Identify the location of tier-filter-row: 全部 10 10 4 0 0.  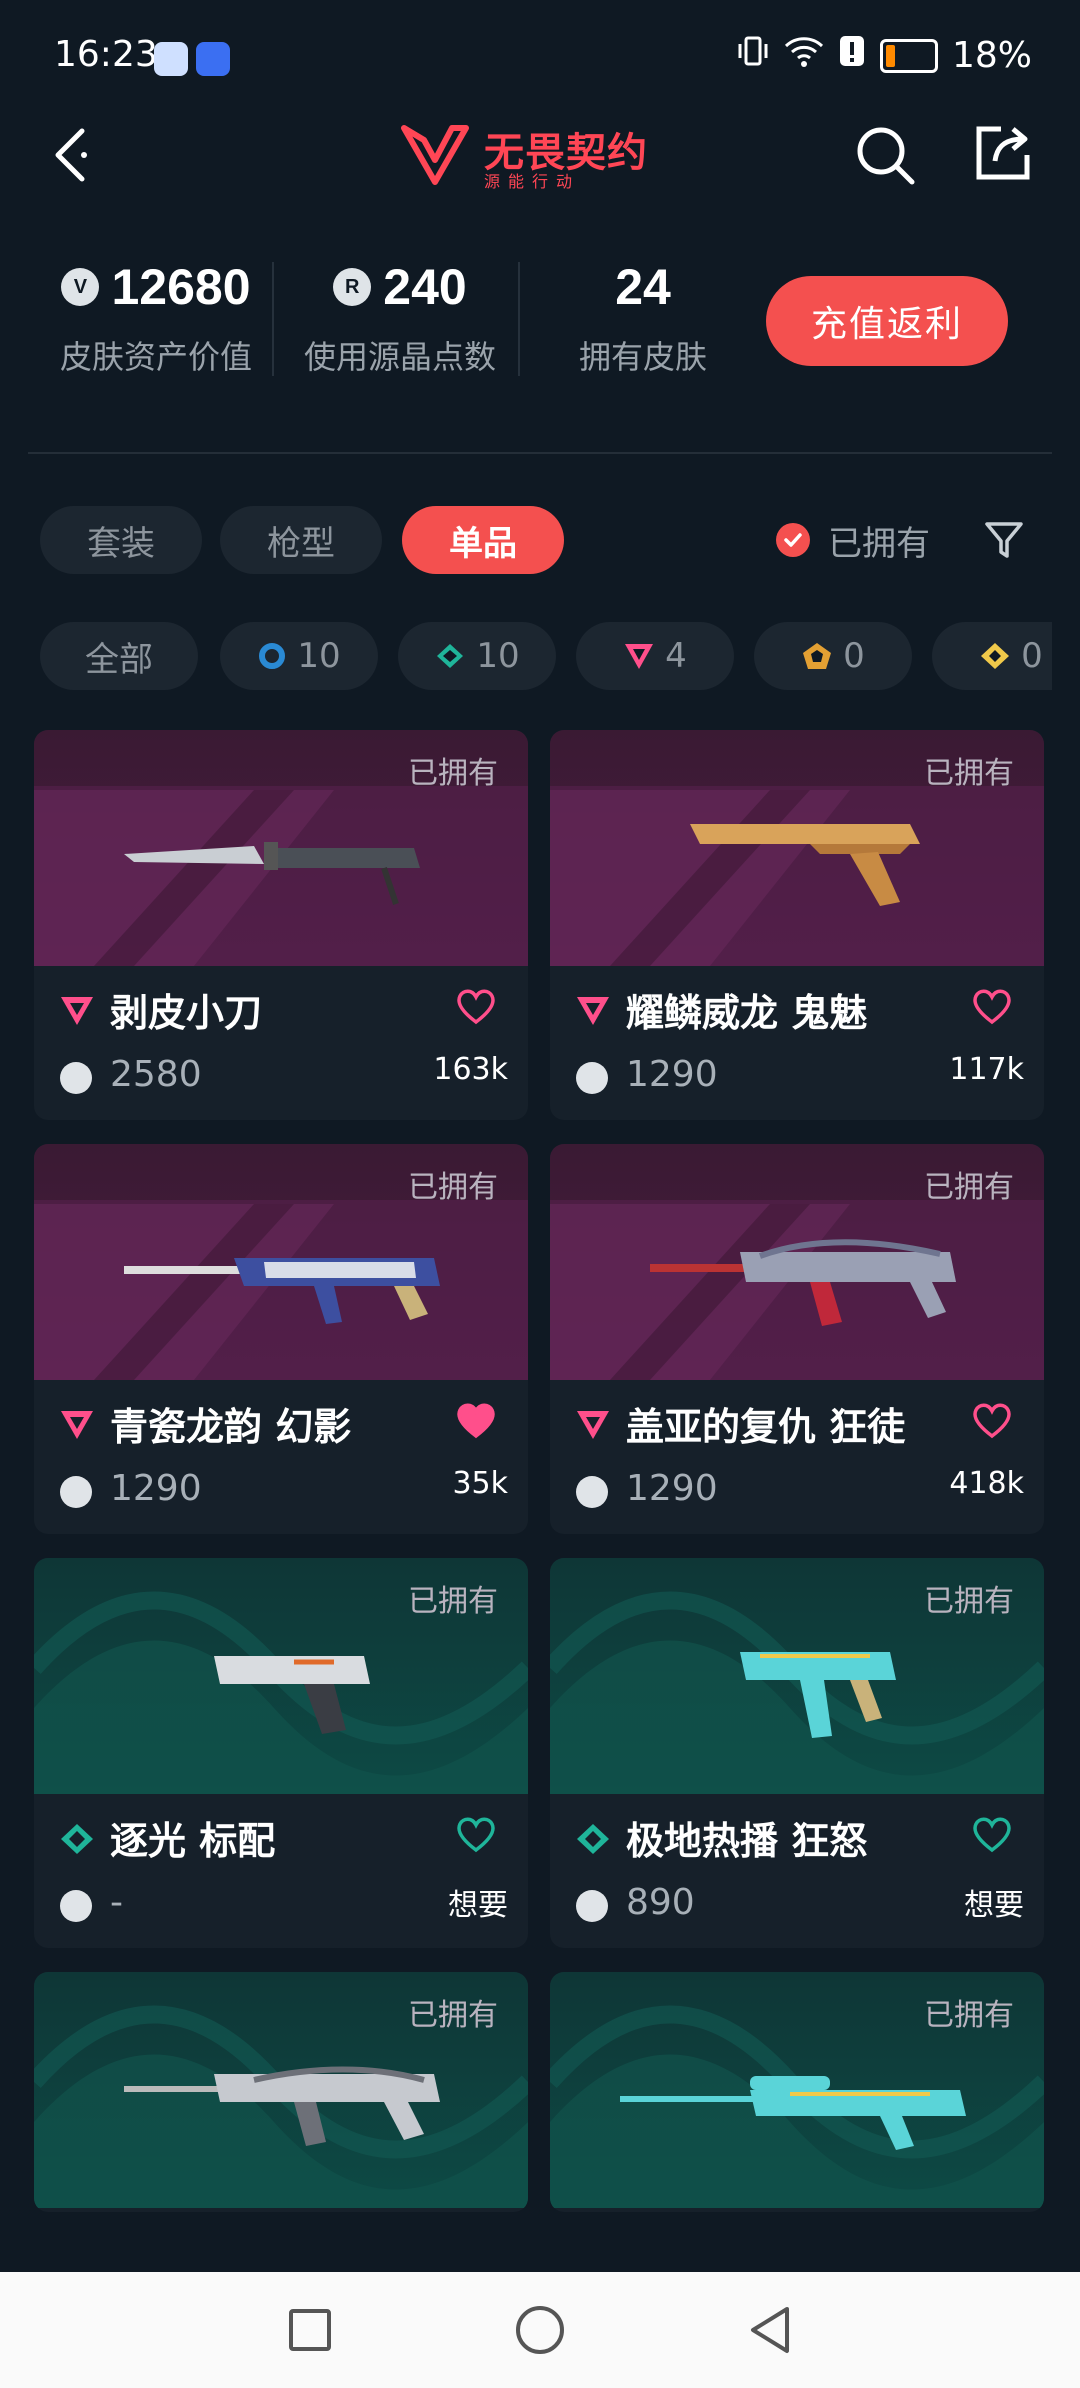
(546, 656).